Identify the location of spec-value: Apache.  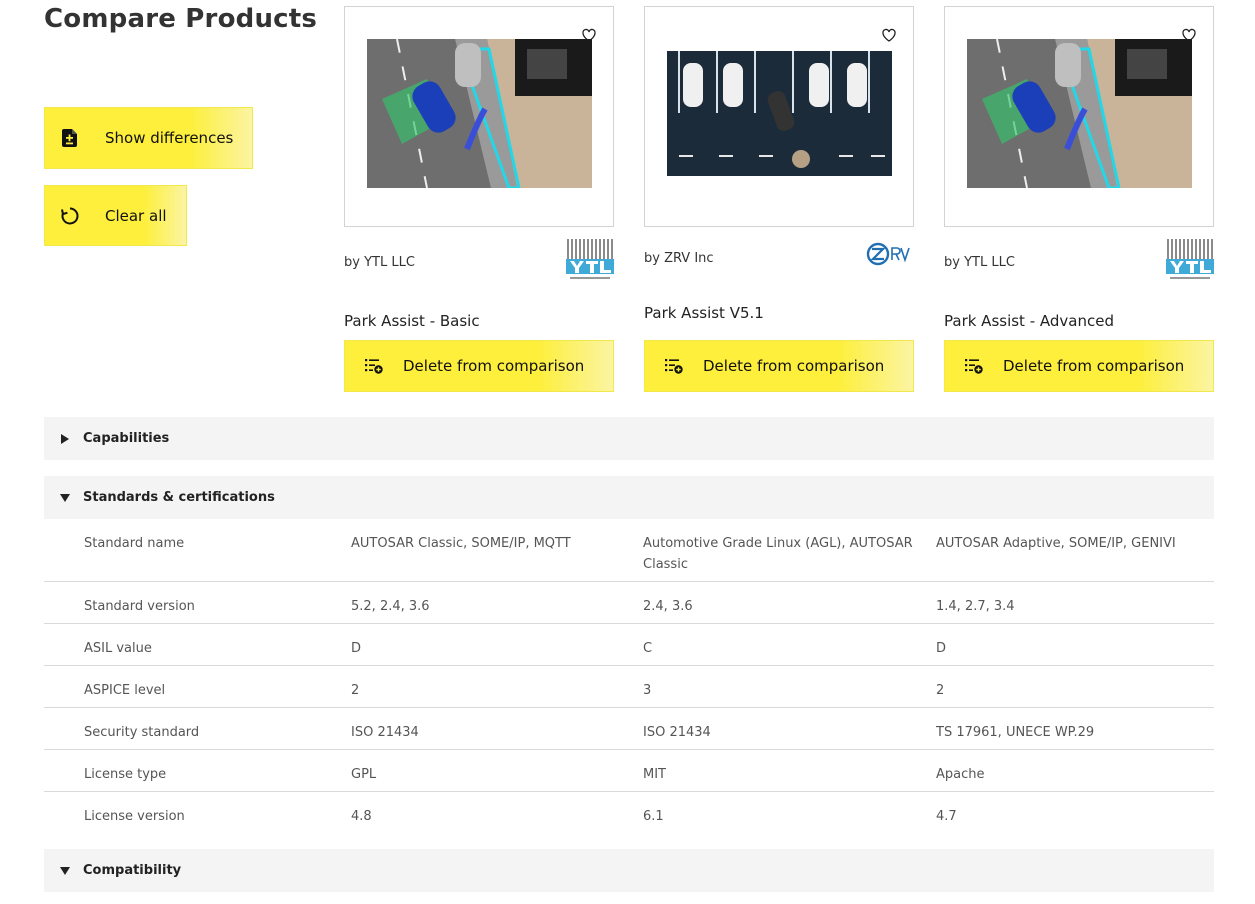
(960, 774).